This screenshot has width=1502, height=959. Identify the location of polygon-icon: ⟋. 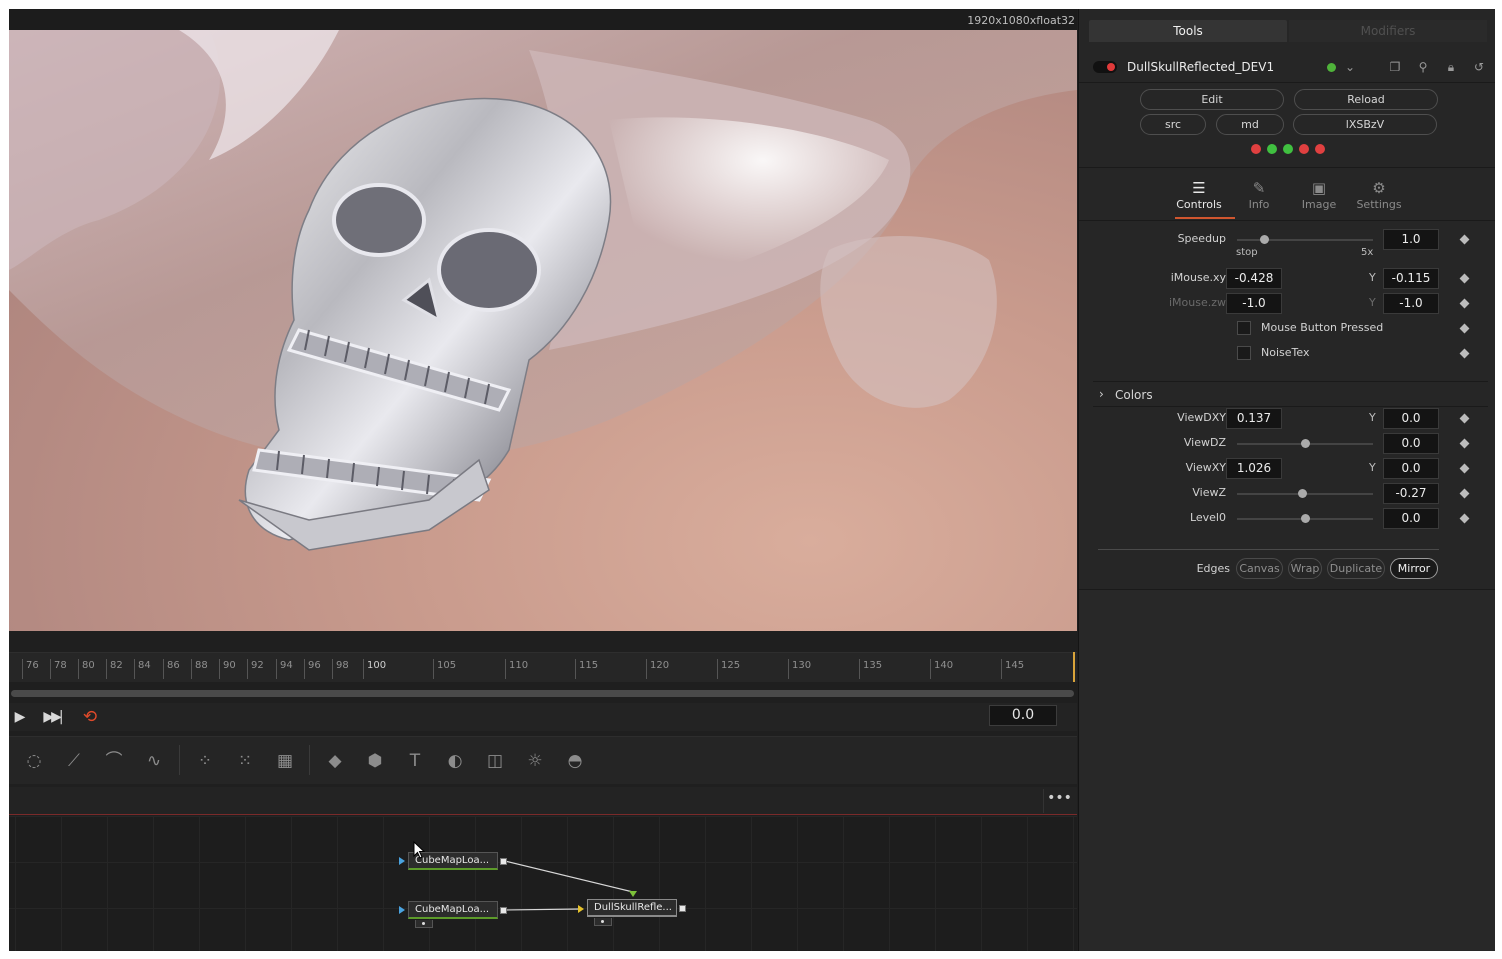
(74, 761).